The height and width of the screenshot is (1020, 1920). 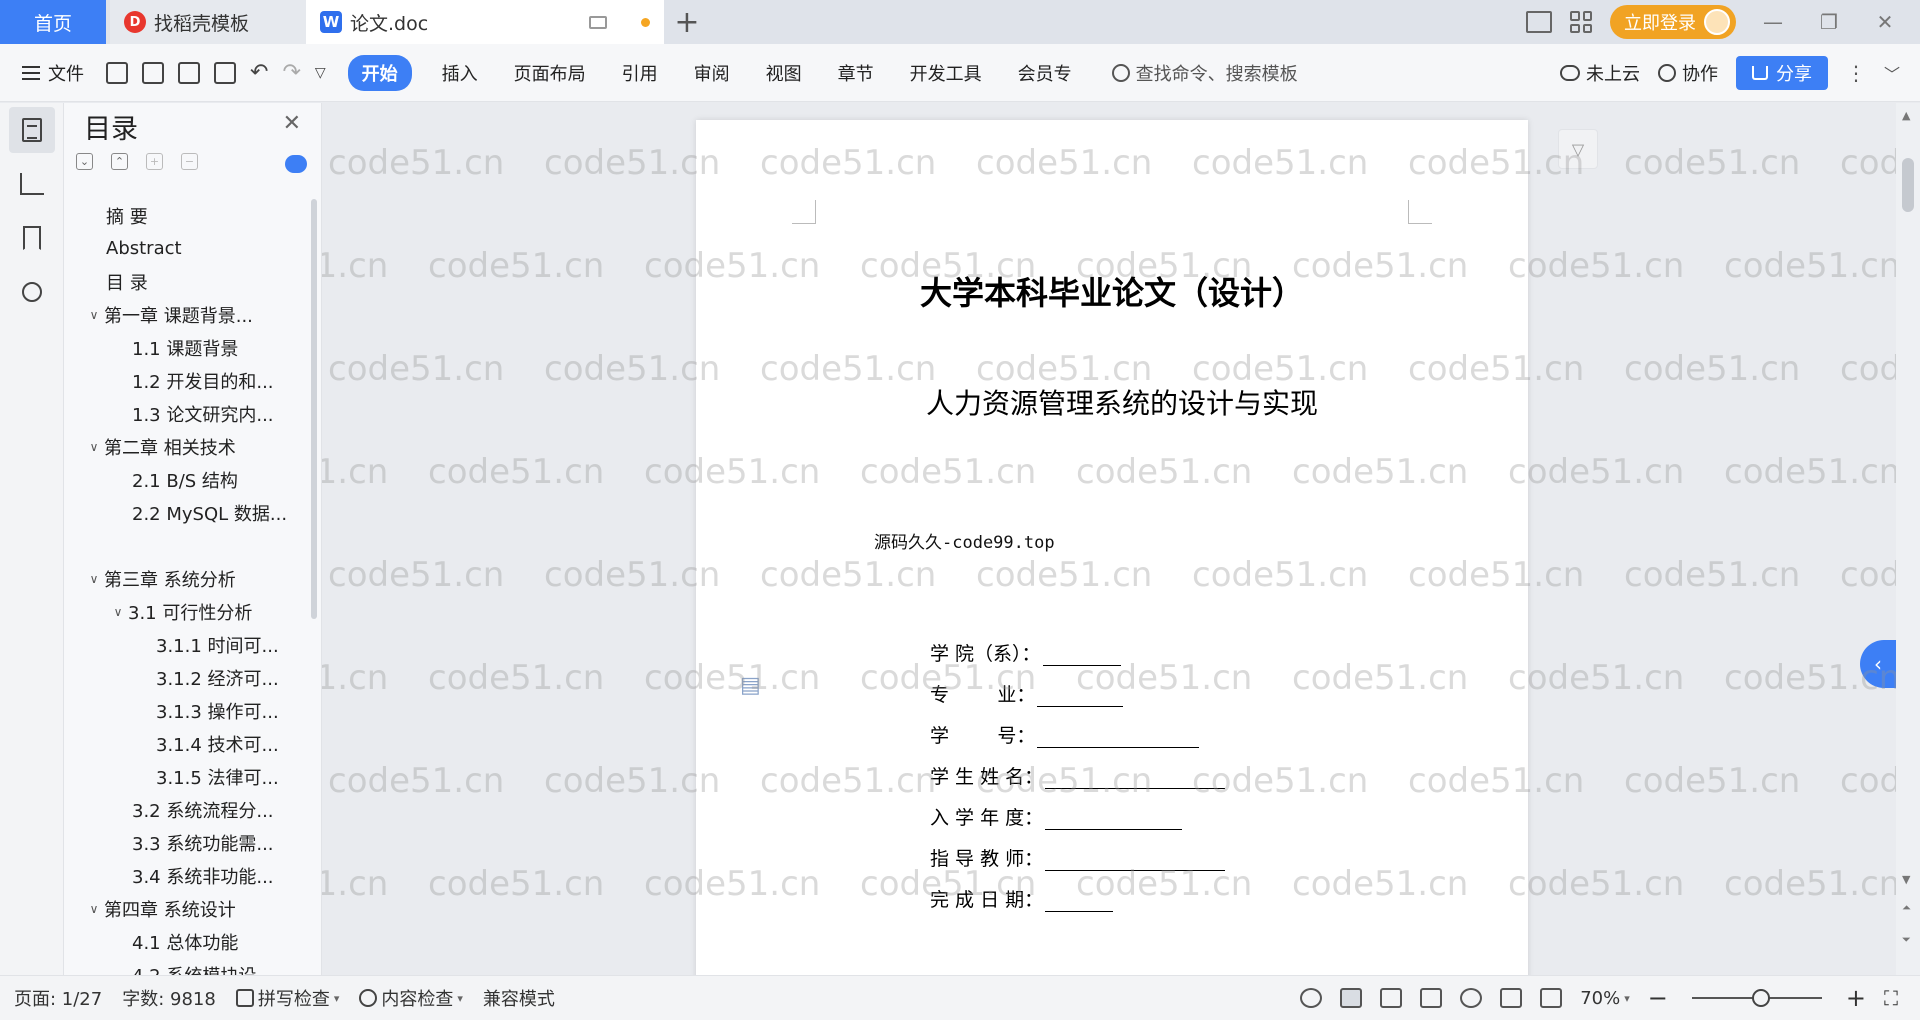 What do you see at coordinates (1829, 22) in the screenshot?
I see `restore-button: ❐` at bounding box center [1829, 22].